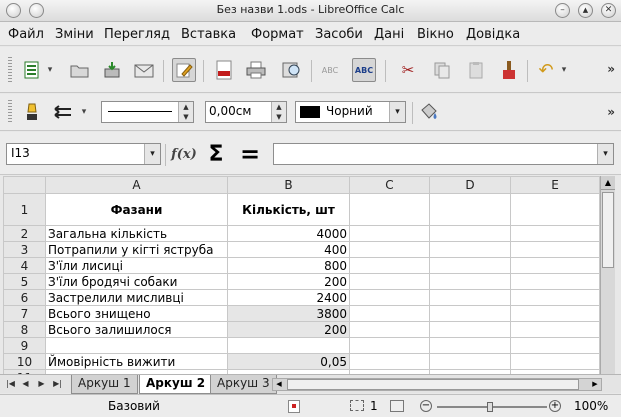 This screenshot has width=621, height=417. Describe the element at coordinates (288, 297) in the screenshot. I see `cell-b6: 2400` at that location.